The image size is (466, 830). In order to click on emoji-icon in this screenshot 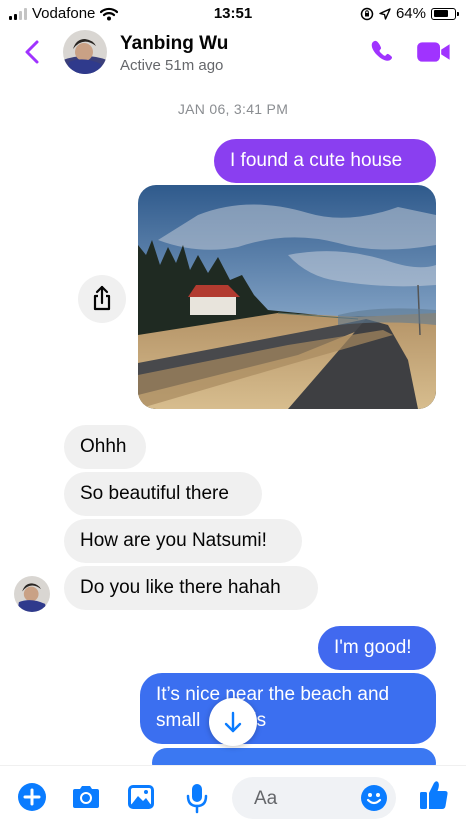, I will do `click(374, 798)`.